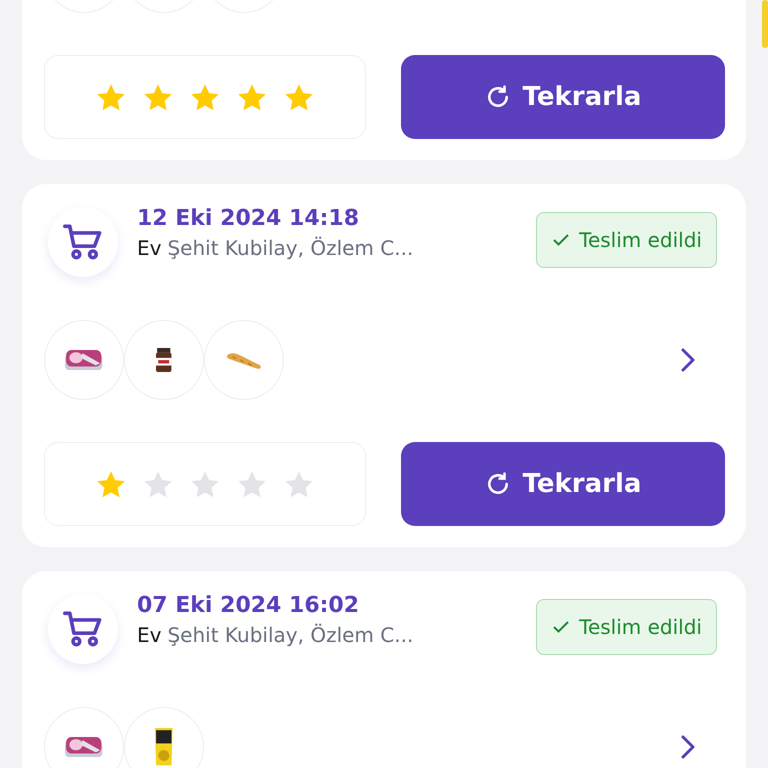  I want to click on scrollbar, so click(765, 24).